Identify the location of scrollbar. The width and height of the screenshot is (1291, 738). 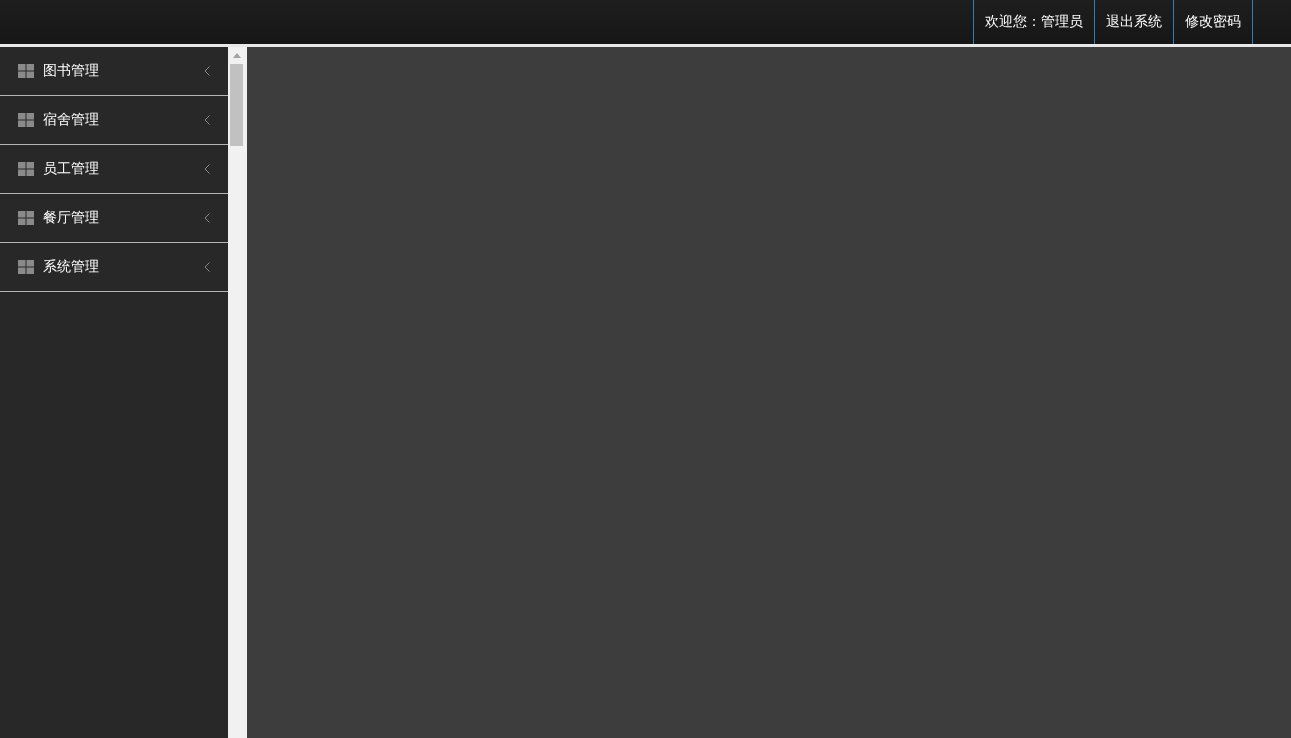
(237, 392).